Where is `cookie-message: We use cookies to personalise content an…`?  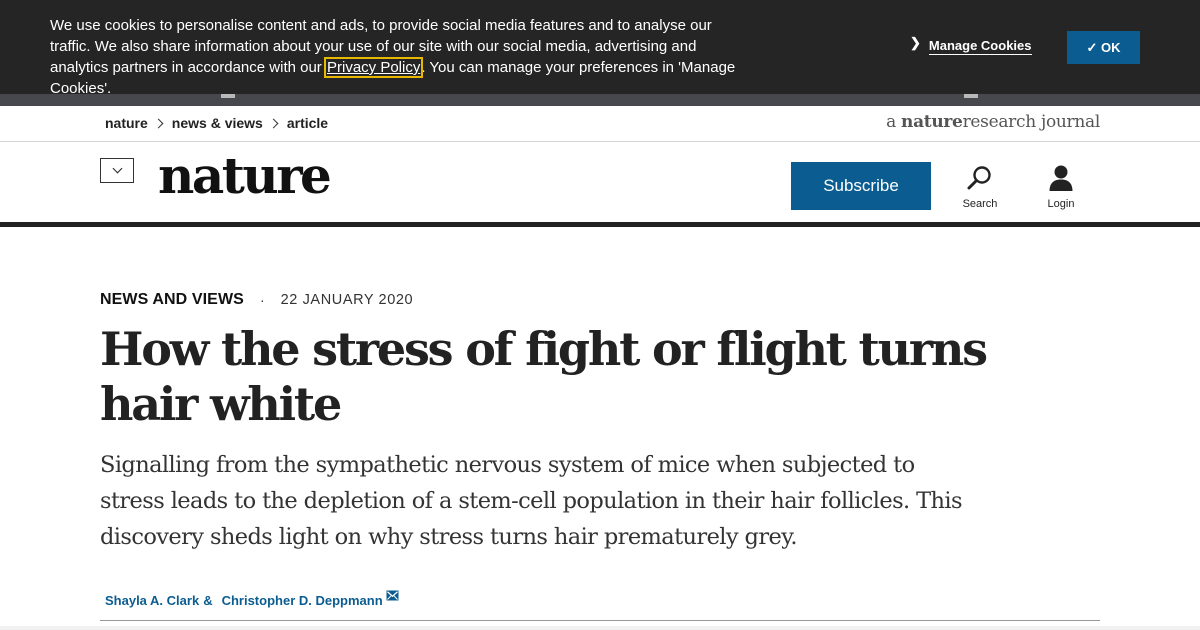 cookie-message: We use cookies to personalise content an… is located at coordinates (400, 57).